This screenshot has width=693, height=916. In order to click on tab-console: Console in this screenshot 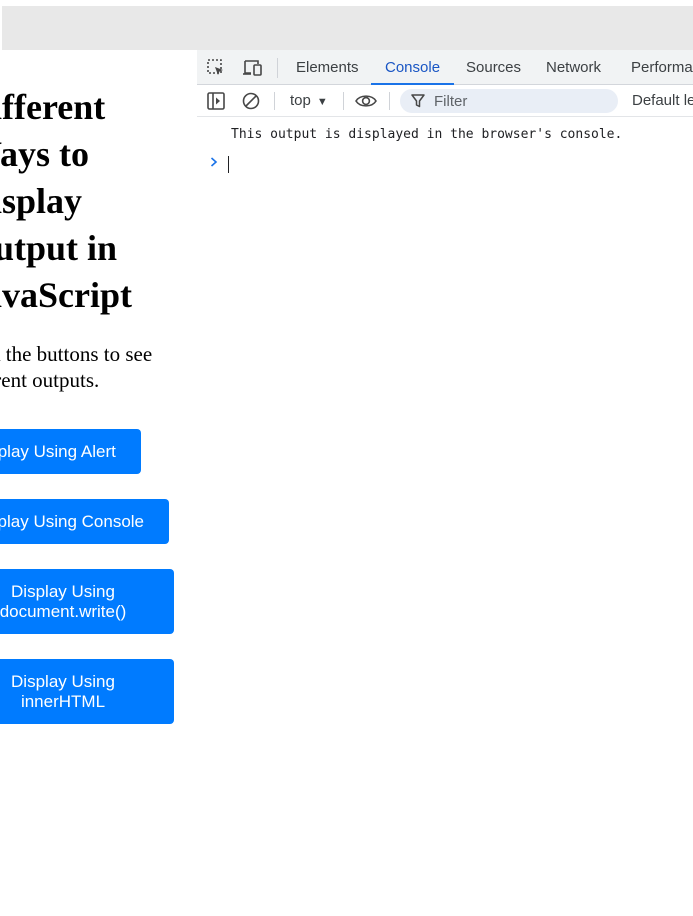, I will do `click(413, 67)`.